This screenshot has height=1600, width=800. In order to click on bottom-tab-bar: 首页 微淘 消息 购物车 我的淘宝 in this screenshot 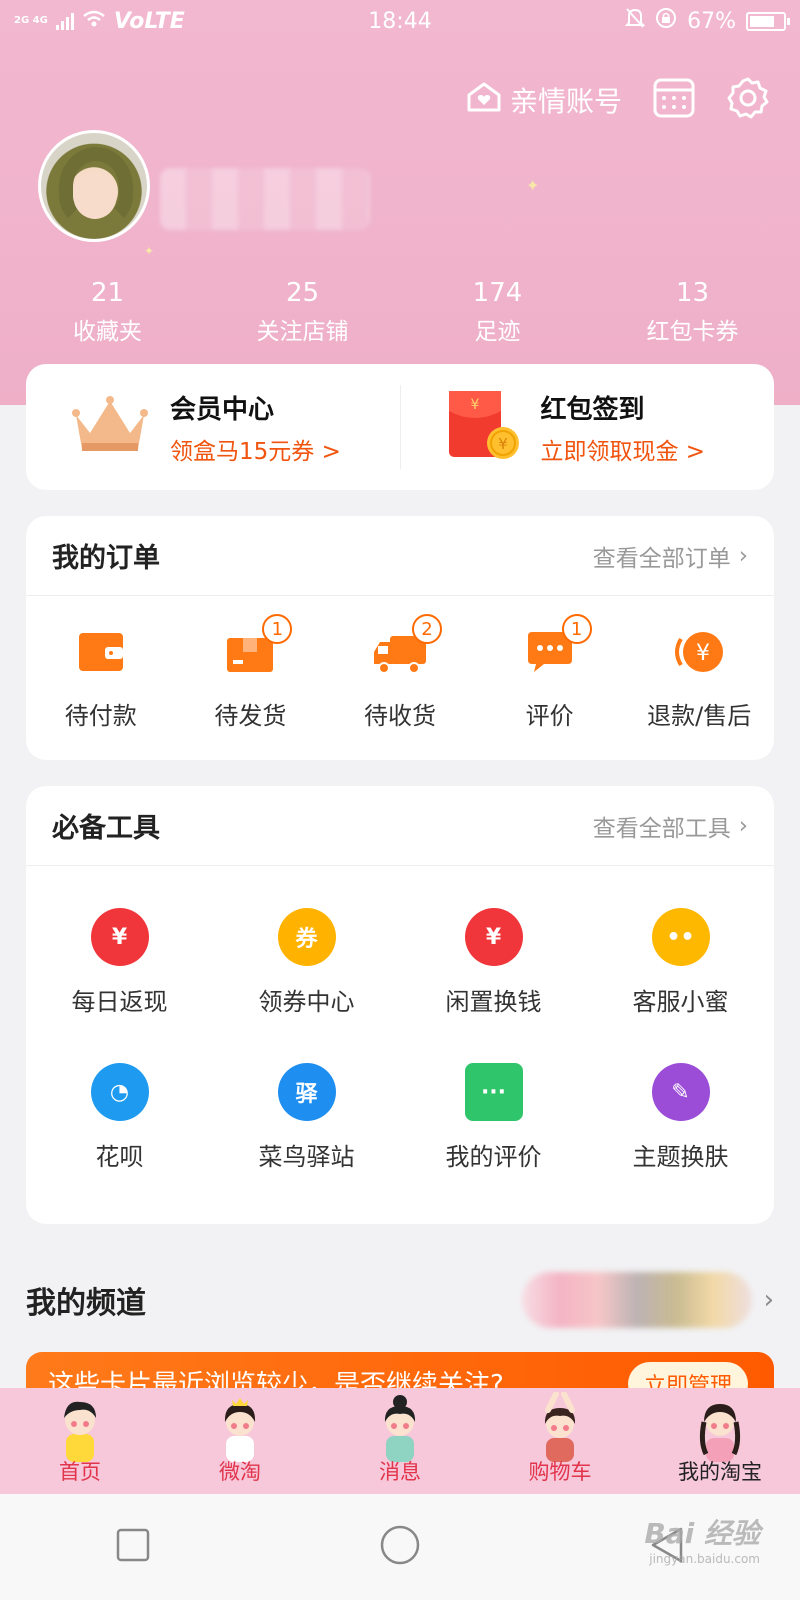, I will do `click(400, 1441)`.